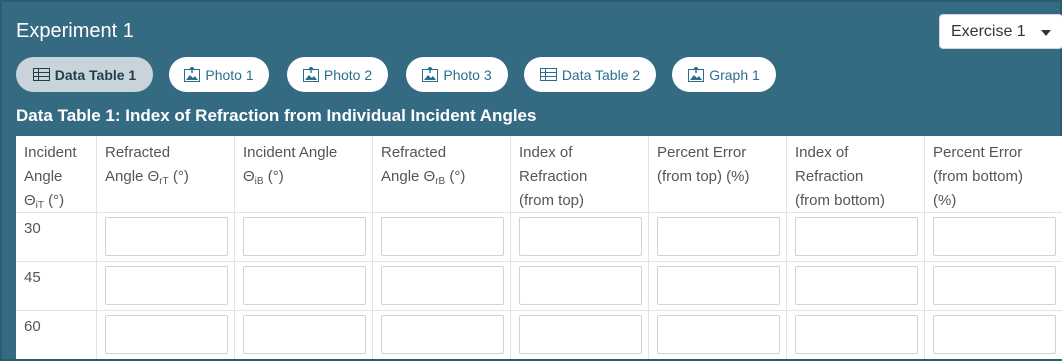 The height and width of the screenshot is (361, 1062). I want to click on table-column: Index of Refraction (from top), so click(579, 247).